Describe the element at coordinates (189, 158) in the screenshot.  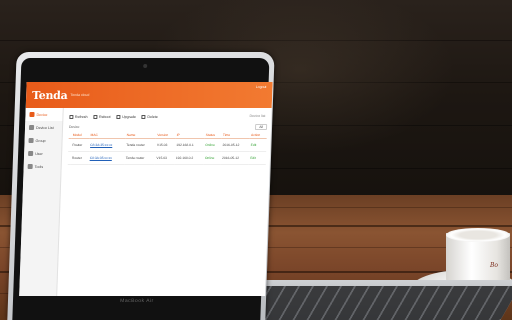
I see `cell-ip: 192.168.0.2` at that location.